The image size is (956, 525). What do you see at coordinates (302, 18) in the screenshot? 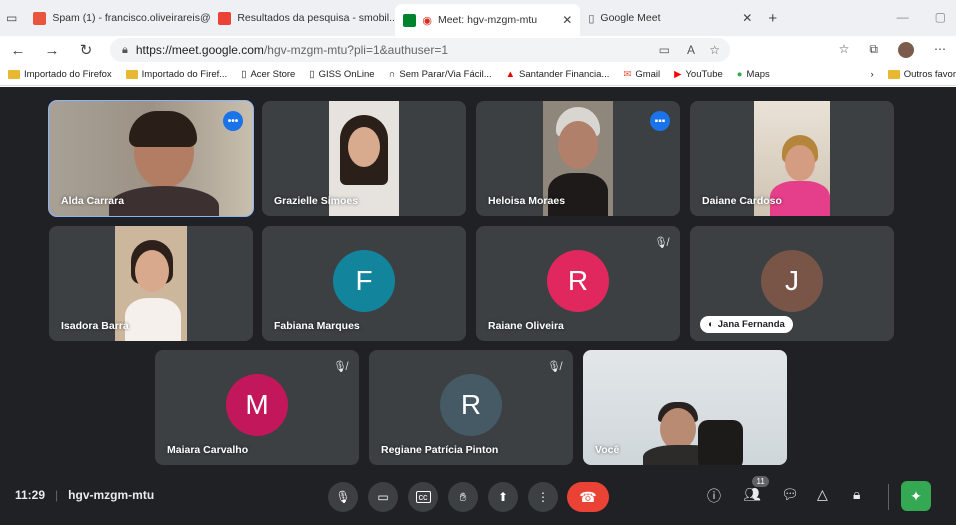
I see `tab-search-results: Resultados da pesquisa - smobil... ✕` at bounding box center [302, 18].